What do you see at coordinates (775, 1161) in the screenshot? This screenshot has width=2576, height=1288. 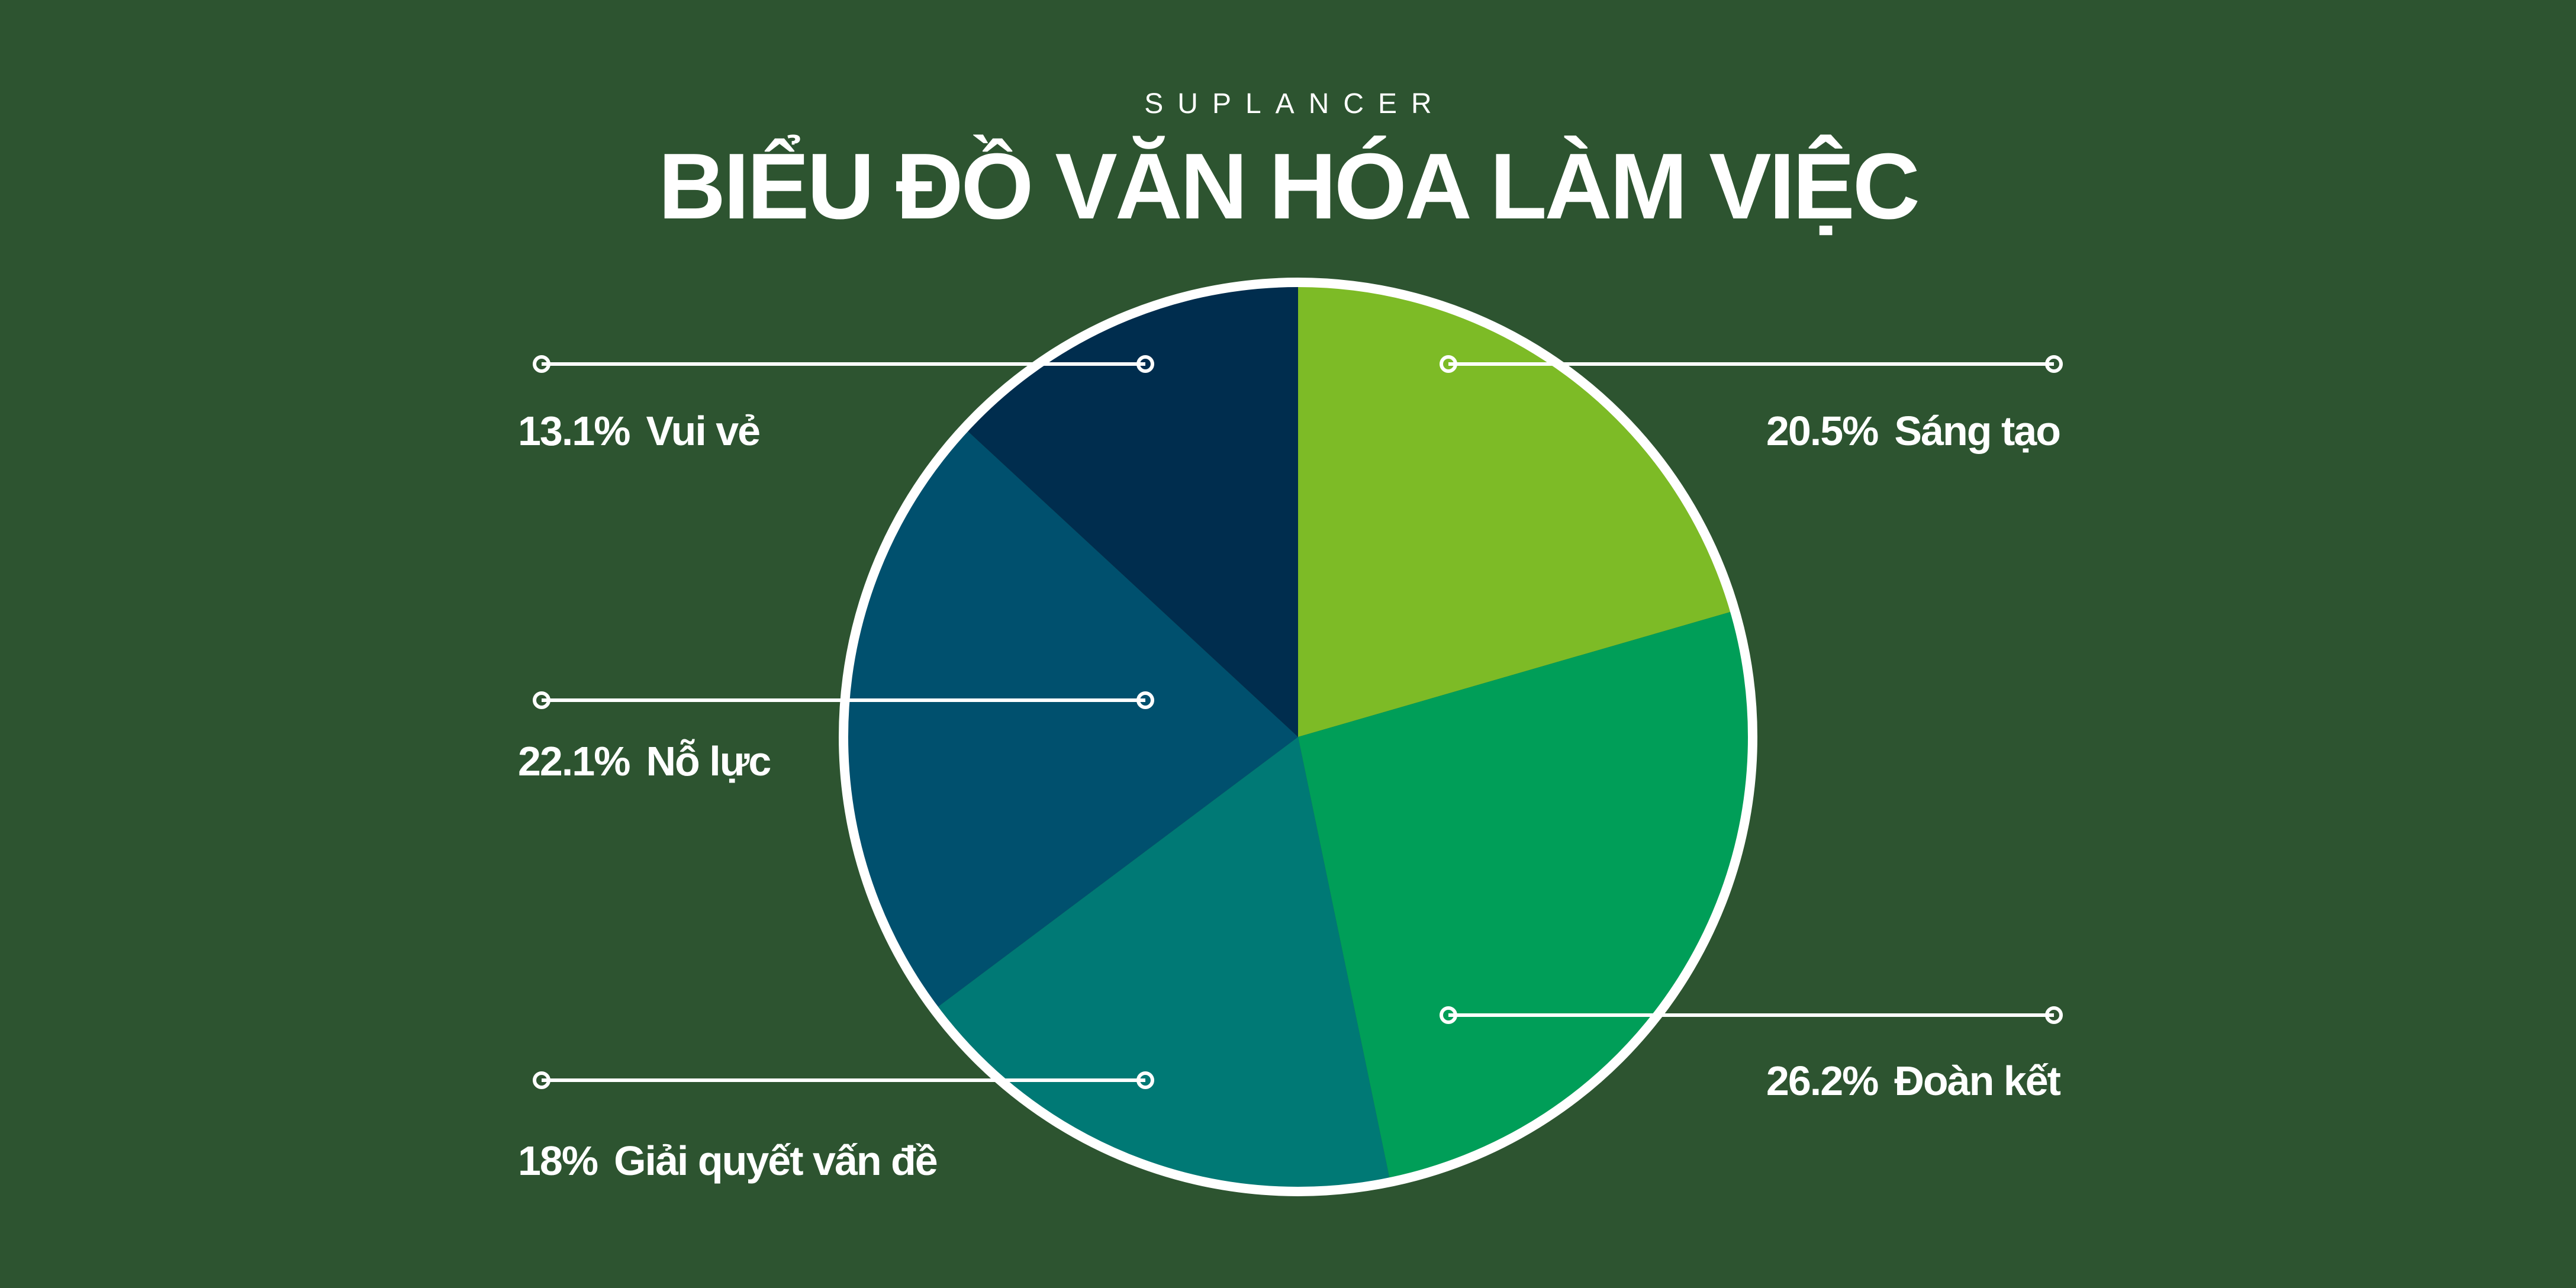 I see `slice-name-3: Giải quyết vấn đề` at bounding box center [775, 1161].